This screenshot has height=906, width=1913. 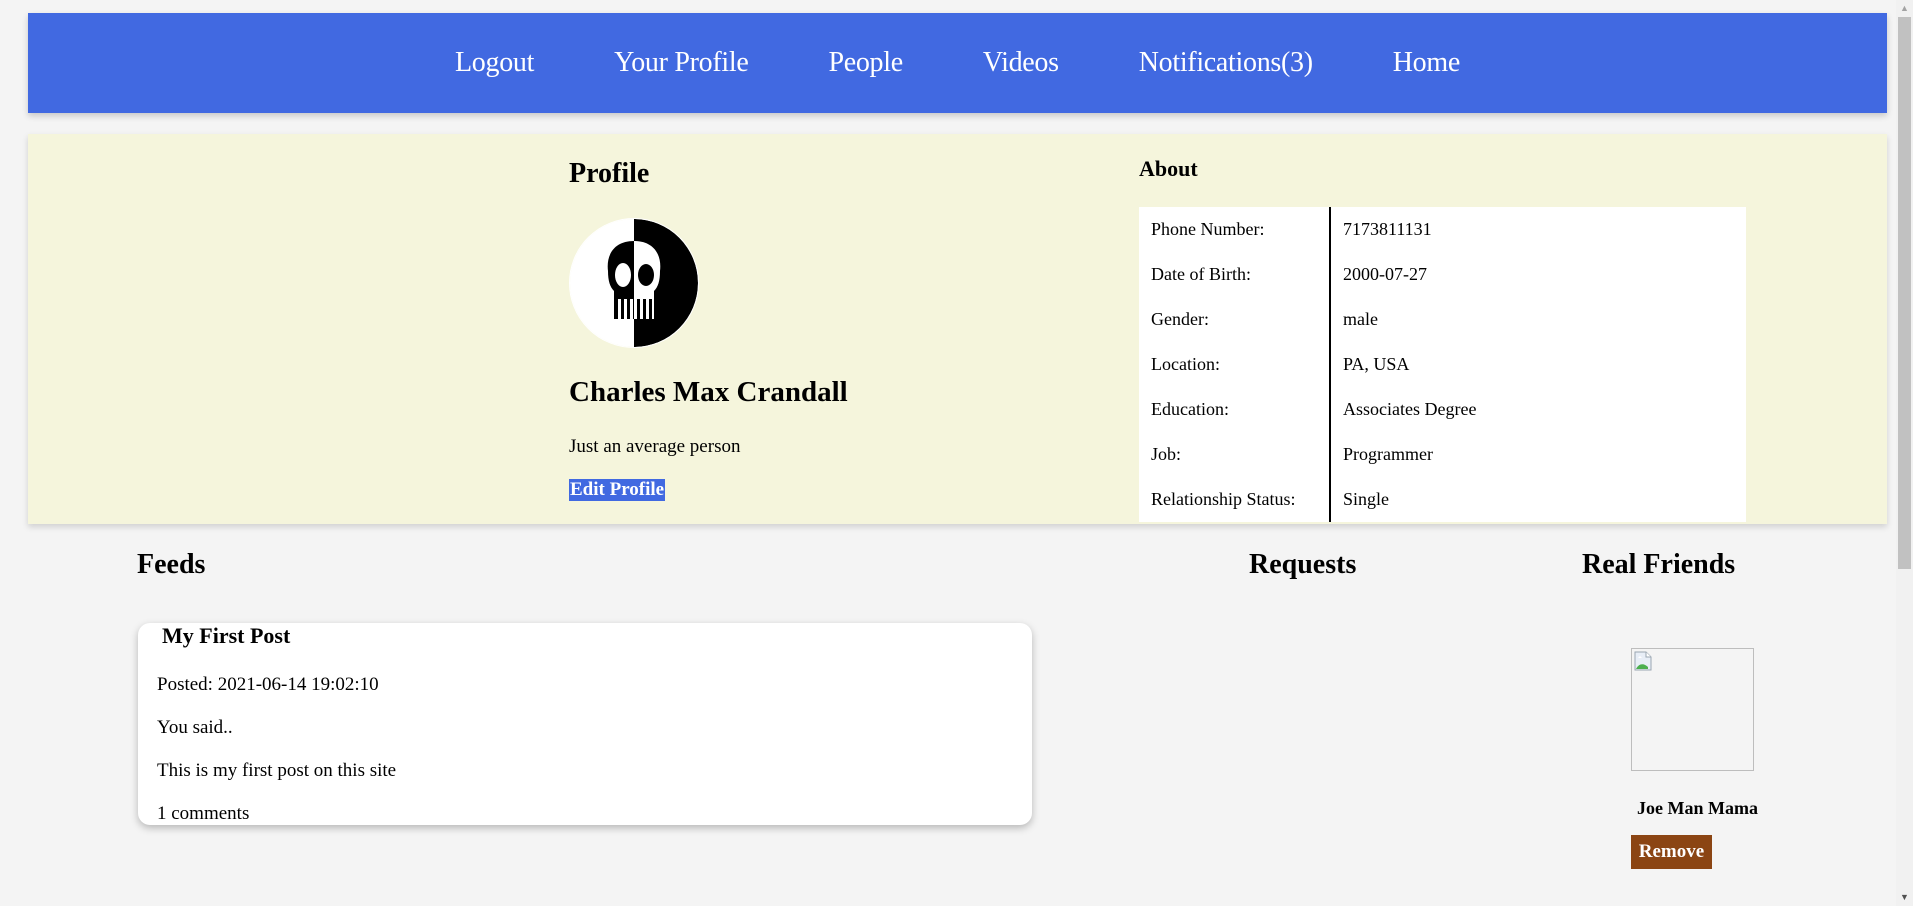 I want to click on avatar, so click(x=634, y=283).